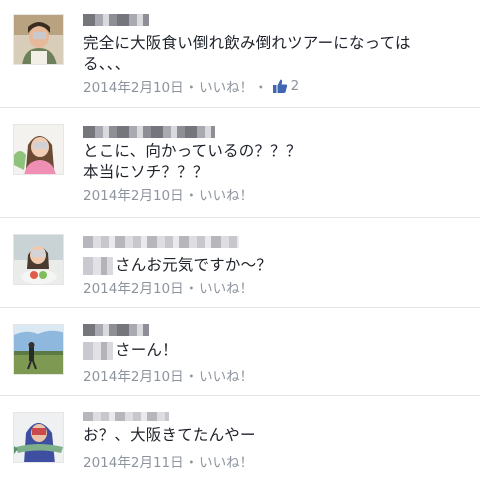 This screenshot has width=480, height=486. Describe the element at coordinates (107, 64) in the screenshot. I see `comment-text-line: る、、、` at that location.